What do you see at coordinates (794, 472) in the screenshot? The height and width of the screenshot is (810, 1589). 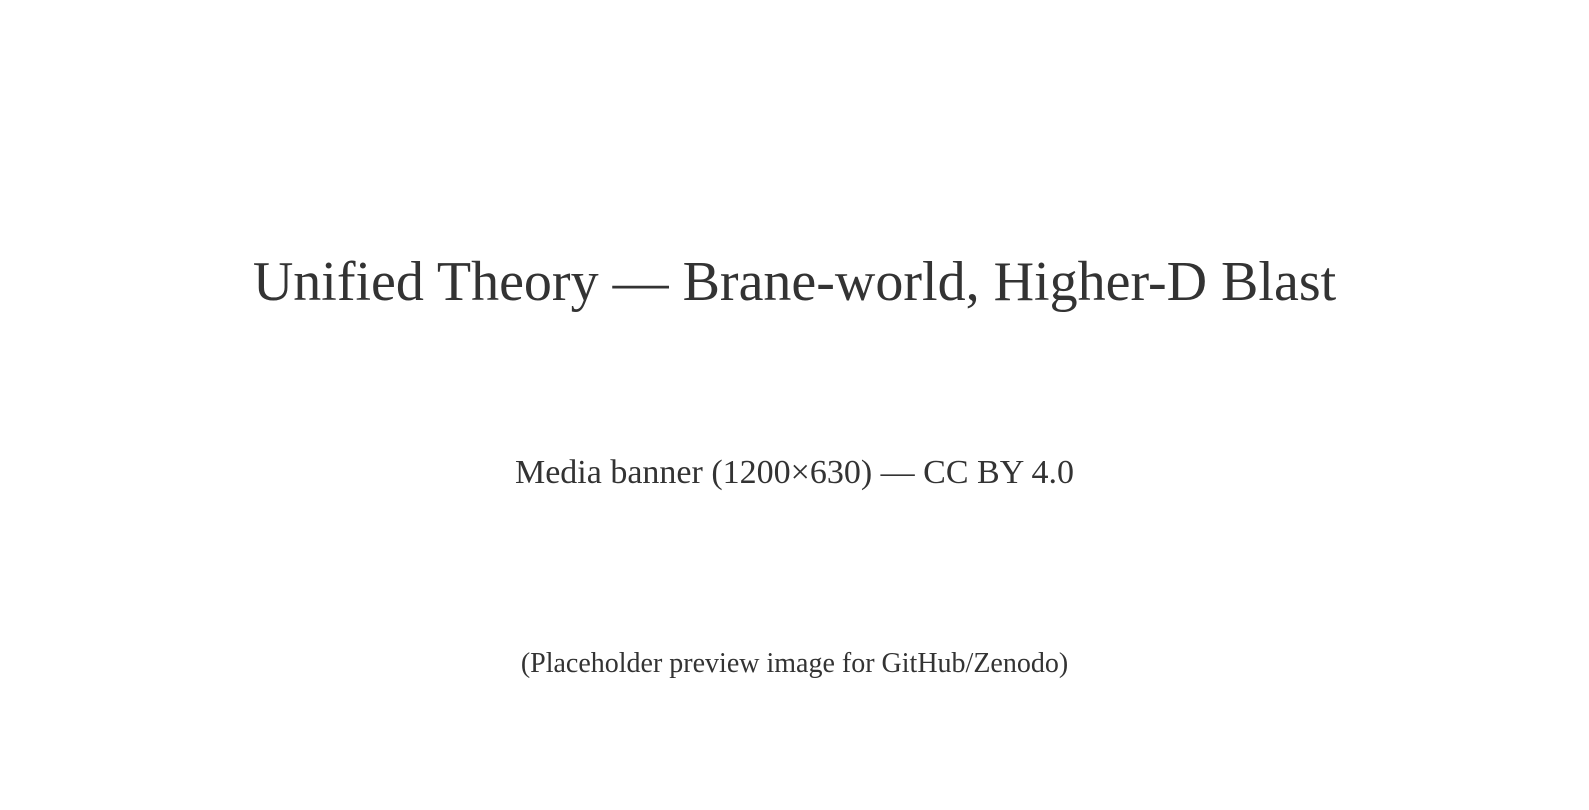 I see `banner-subtitle: Media banner (1200×630) — CC BY 4.0` at bounding box center [794, 472].